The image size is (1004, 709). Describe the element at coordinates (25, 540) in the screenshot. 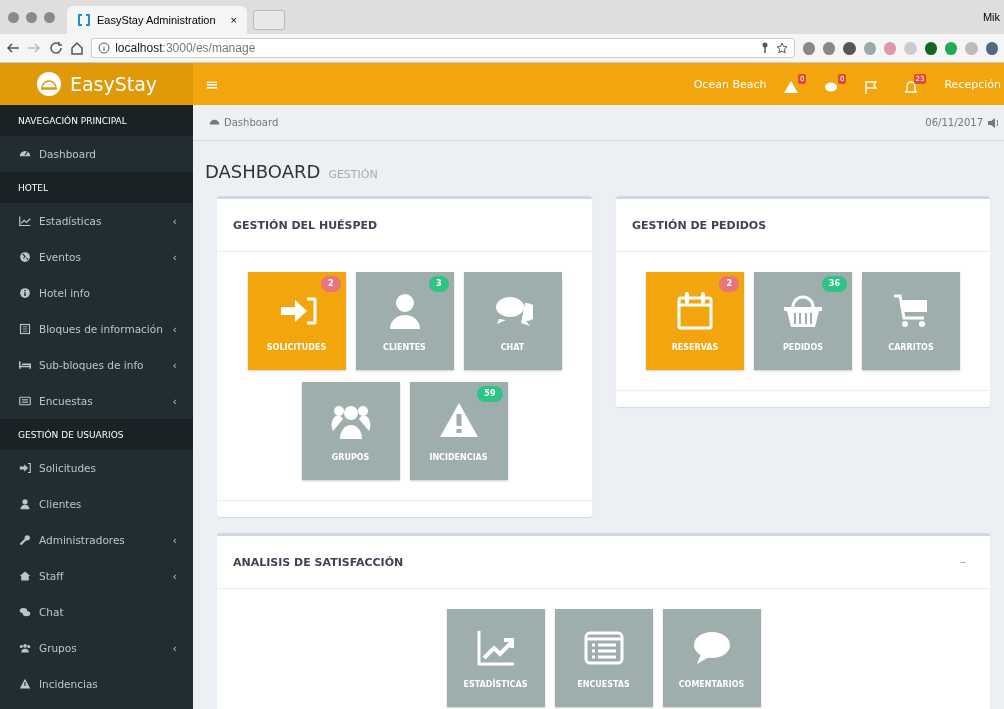

I see `wrench-icon` at that location.